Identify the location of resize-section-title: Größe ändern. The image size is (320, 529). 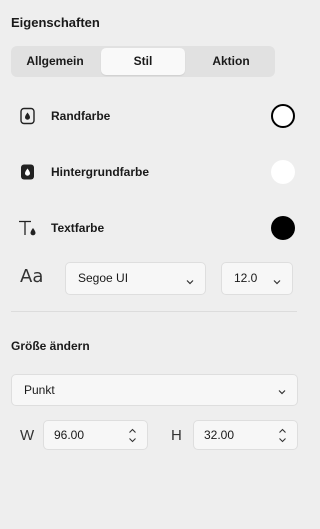
(50, 346).